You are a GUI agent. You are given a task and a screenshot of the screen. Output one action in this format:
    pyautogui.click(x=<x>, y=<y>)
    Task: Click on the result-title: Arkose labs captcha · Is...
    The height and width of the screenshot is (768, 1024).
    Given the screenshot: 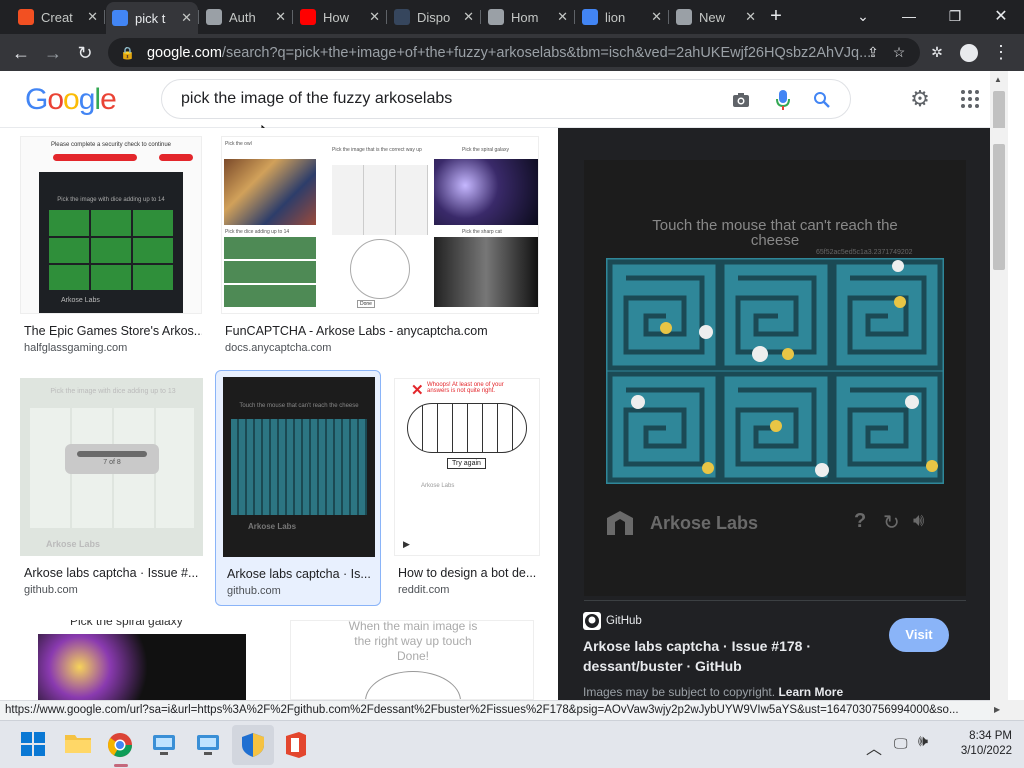 What is the action you would take?
    pyautogui.click(x=302, y=574)
    